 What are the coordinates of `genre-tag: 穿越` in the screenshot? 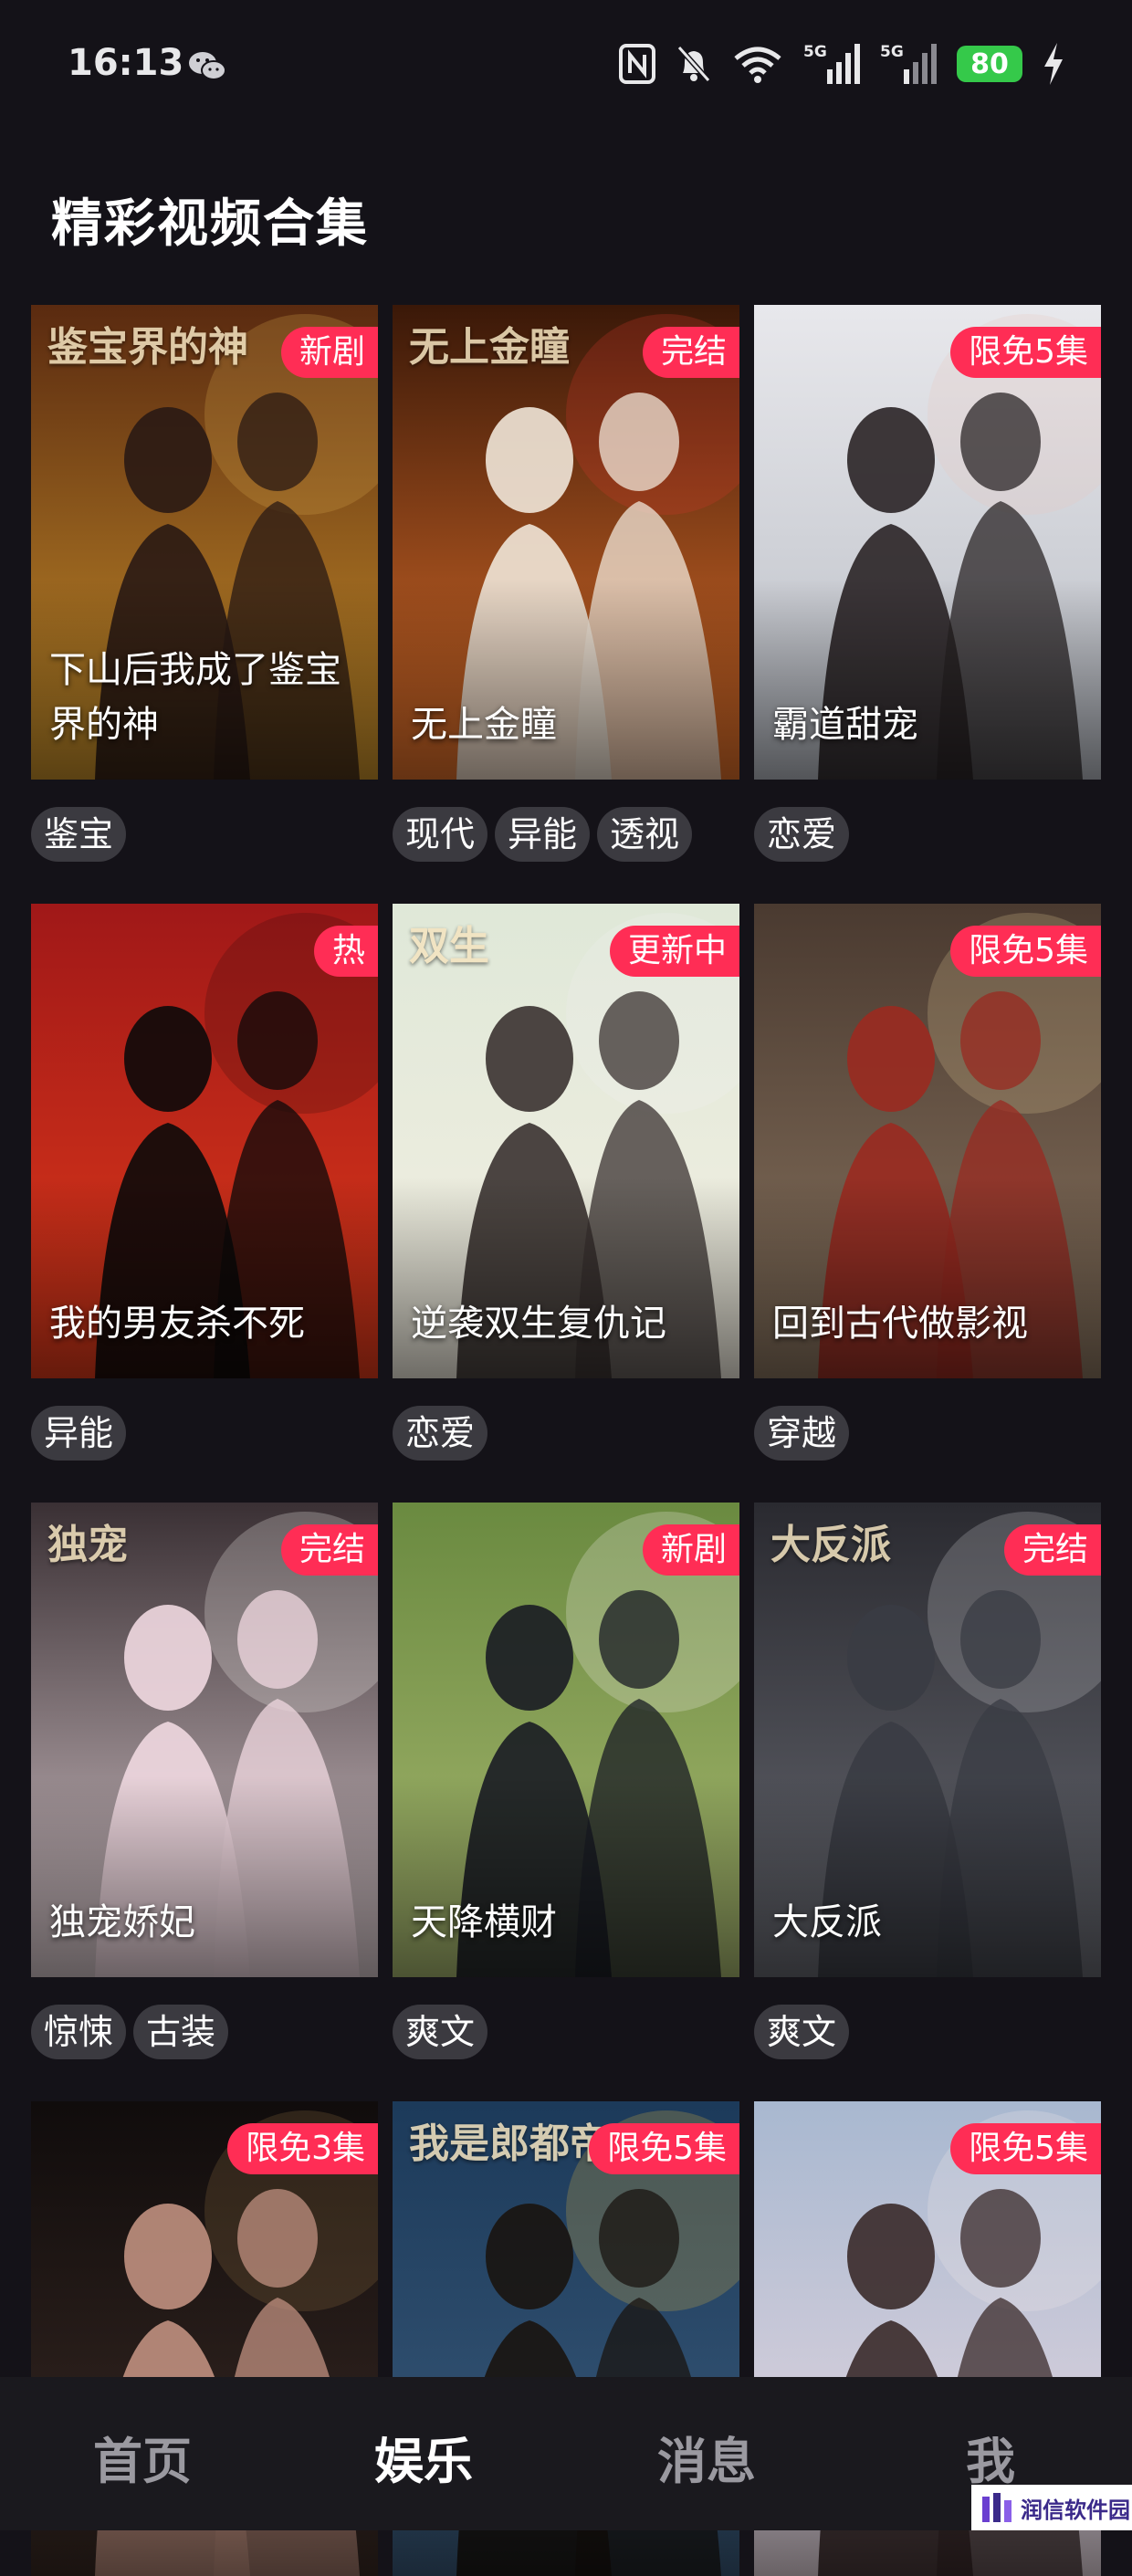 It's located at (802, 1433).